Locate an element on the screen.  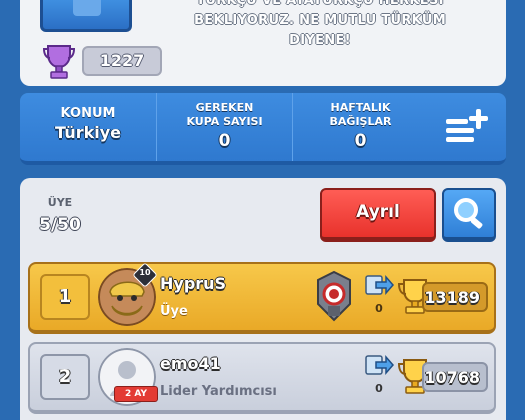
member-rank: 2 is located at coordinates (65, 377).